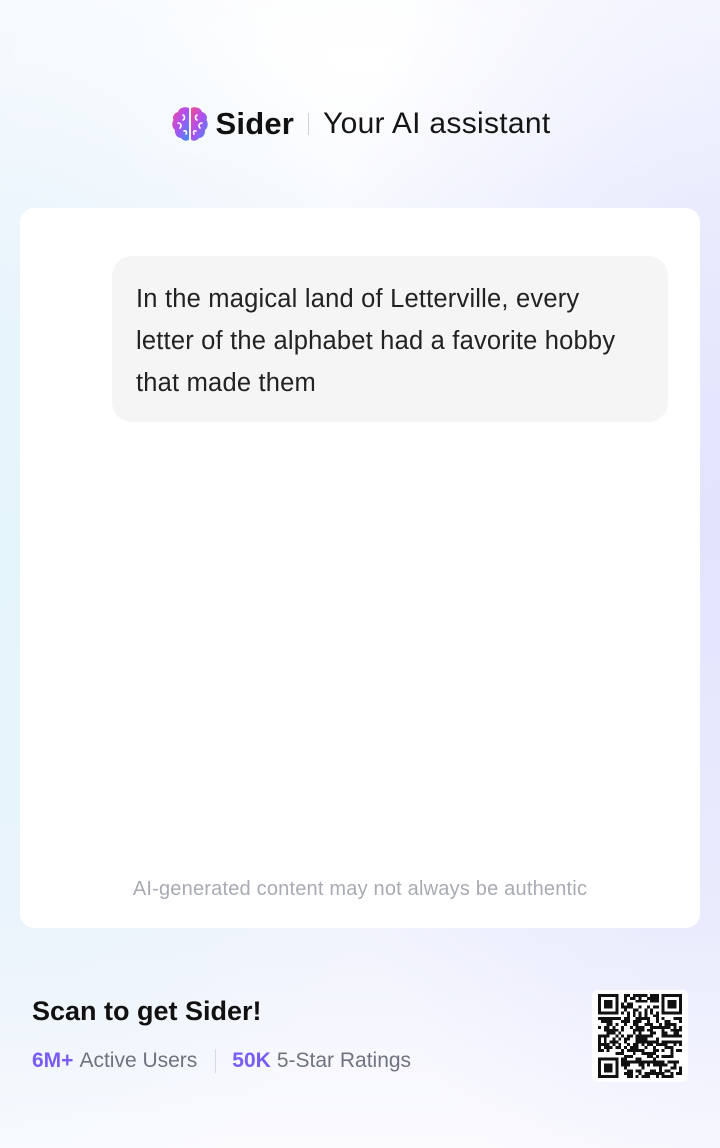 This screenshot has height=1148, width=720. I want to click on brand-tagline: Your AI assistant, so click(437, 123).